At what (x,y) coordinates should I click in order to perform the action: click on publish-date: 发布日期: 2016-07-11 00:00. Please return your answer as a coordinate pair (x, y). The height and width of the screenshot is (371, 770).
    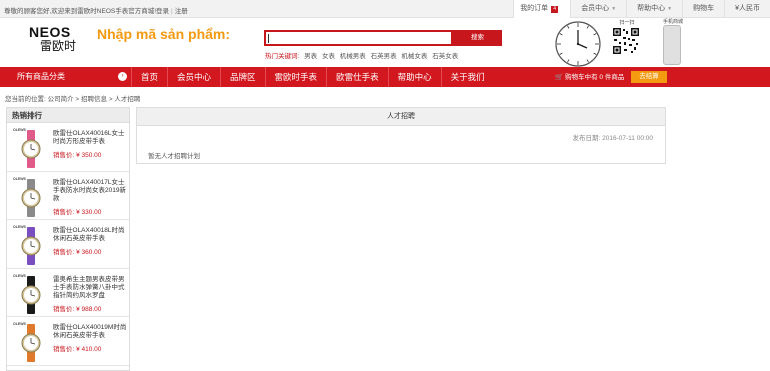
    Looking at the image, I should click on (612, 138).